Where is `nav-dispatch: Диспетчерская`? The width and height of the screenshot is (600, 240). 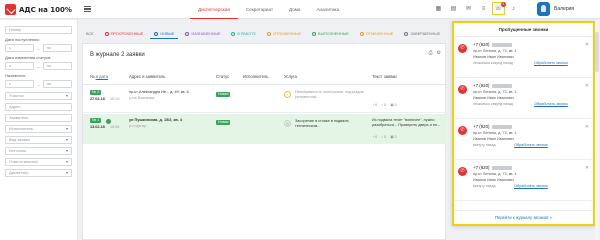
nav-dispatch: Диспетчерская is located at coordinates (214, 9).